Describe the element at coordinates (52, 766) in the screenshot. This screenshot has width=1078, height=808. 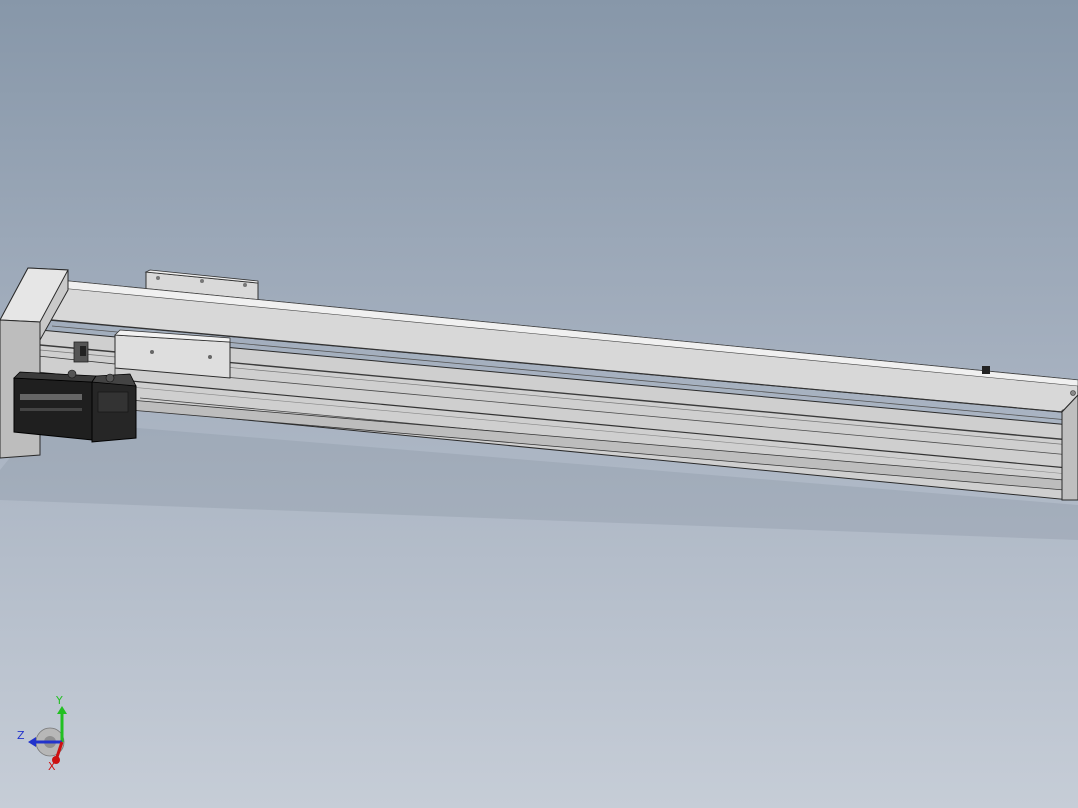
I see `x-axis-label: X` at that location.